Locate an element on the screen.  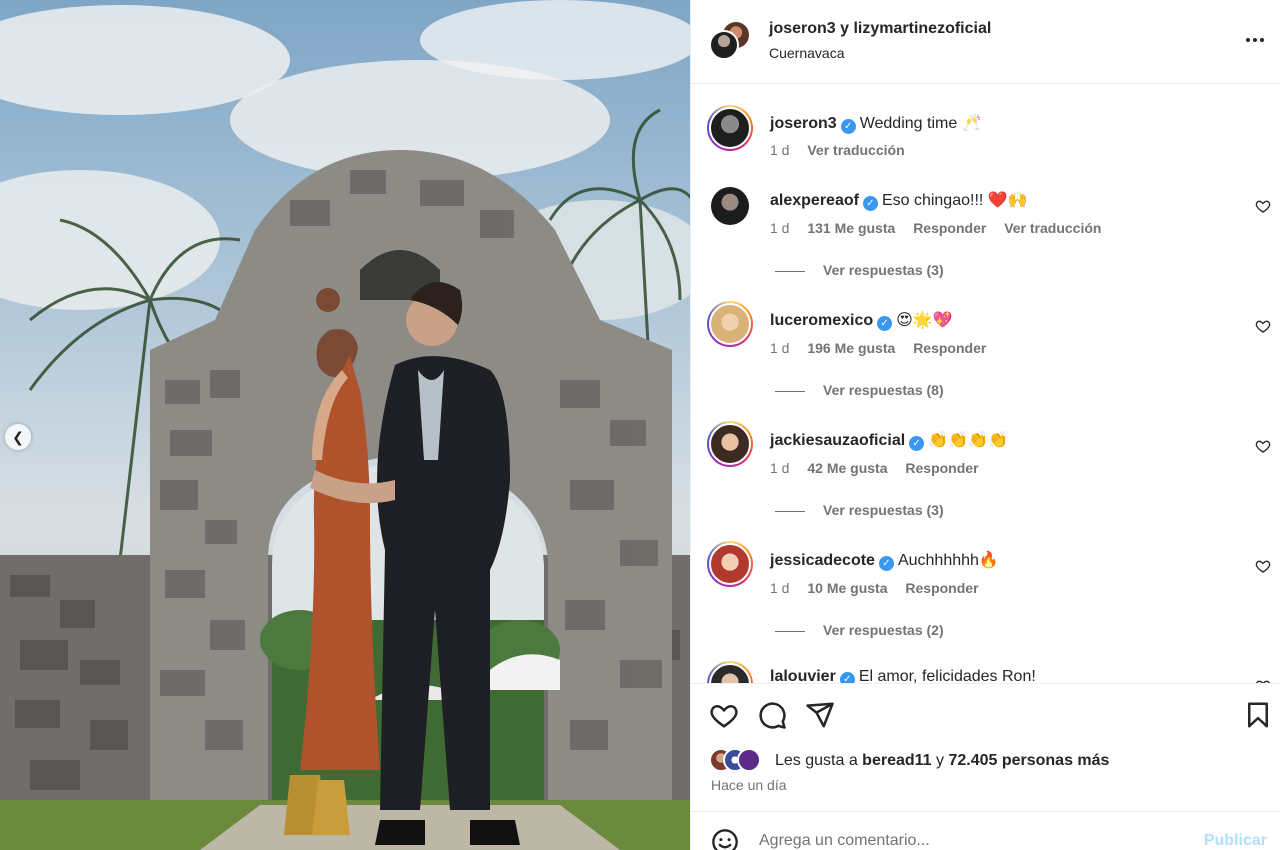
comment-meta: 1 d 196 Me gusta Responder is located at coordinates (885, 348).